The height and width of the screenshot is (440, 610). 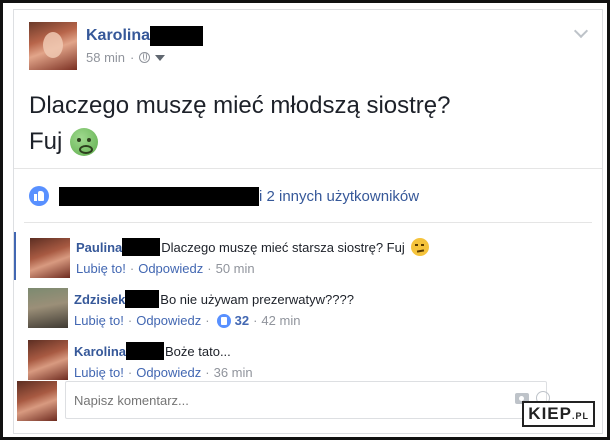 What do you see at coordinates (160, 57) in the screenshot?
I see `caret-down-icon` at bounding box center [160, 57].